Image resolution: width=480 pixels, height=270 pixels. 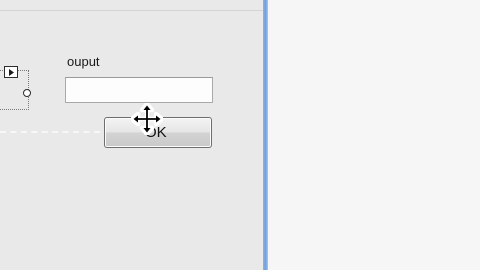 What do you see at coordinates (131, 5) in the screenshot?
I see `top-divider` at bounding box center [131, 5].